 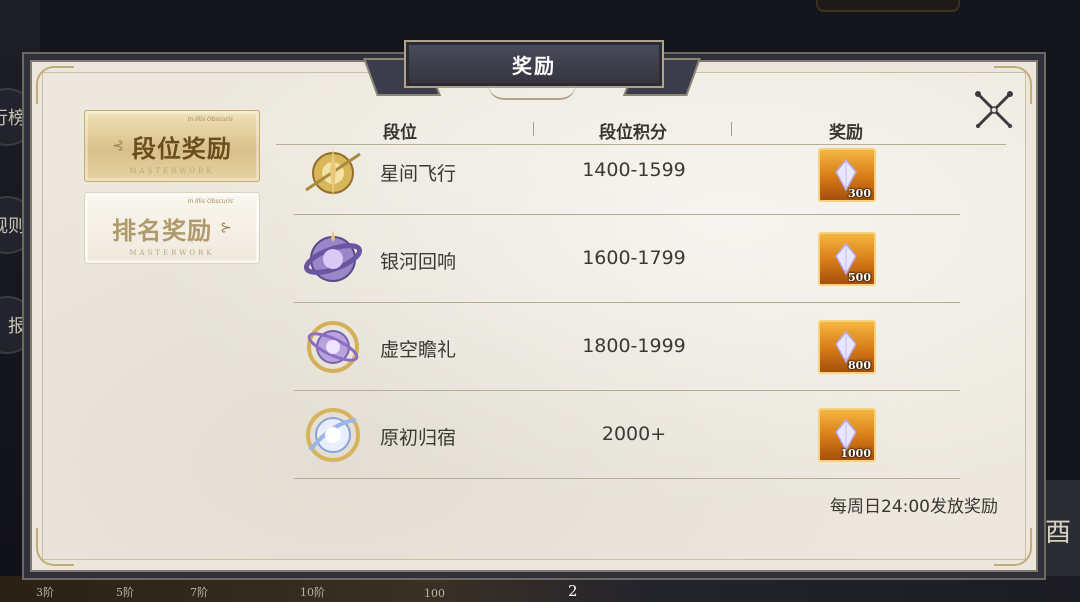 I want to click on bottom-label: 5阶, so click(x=125, y=592).